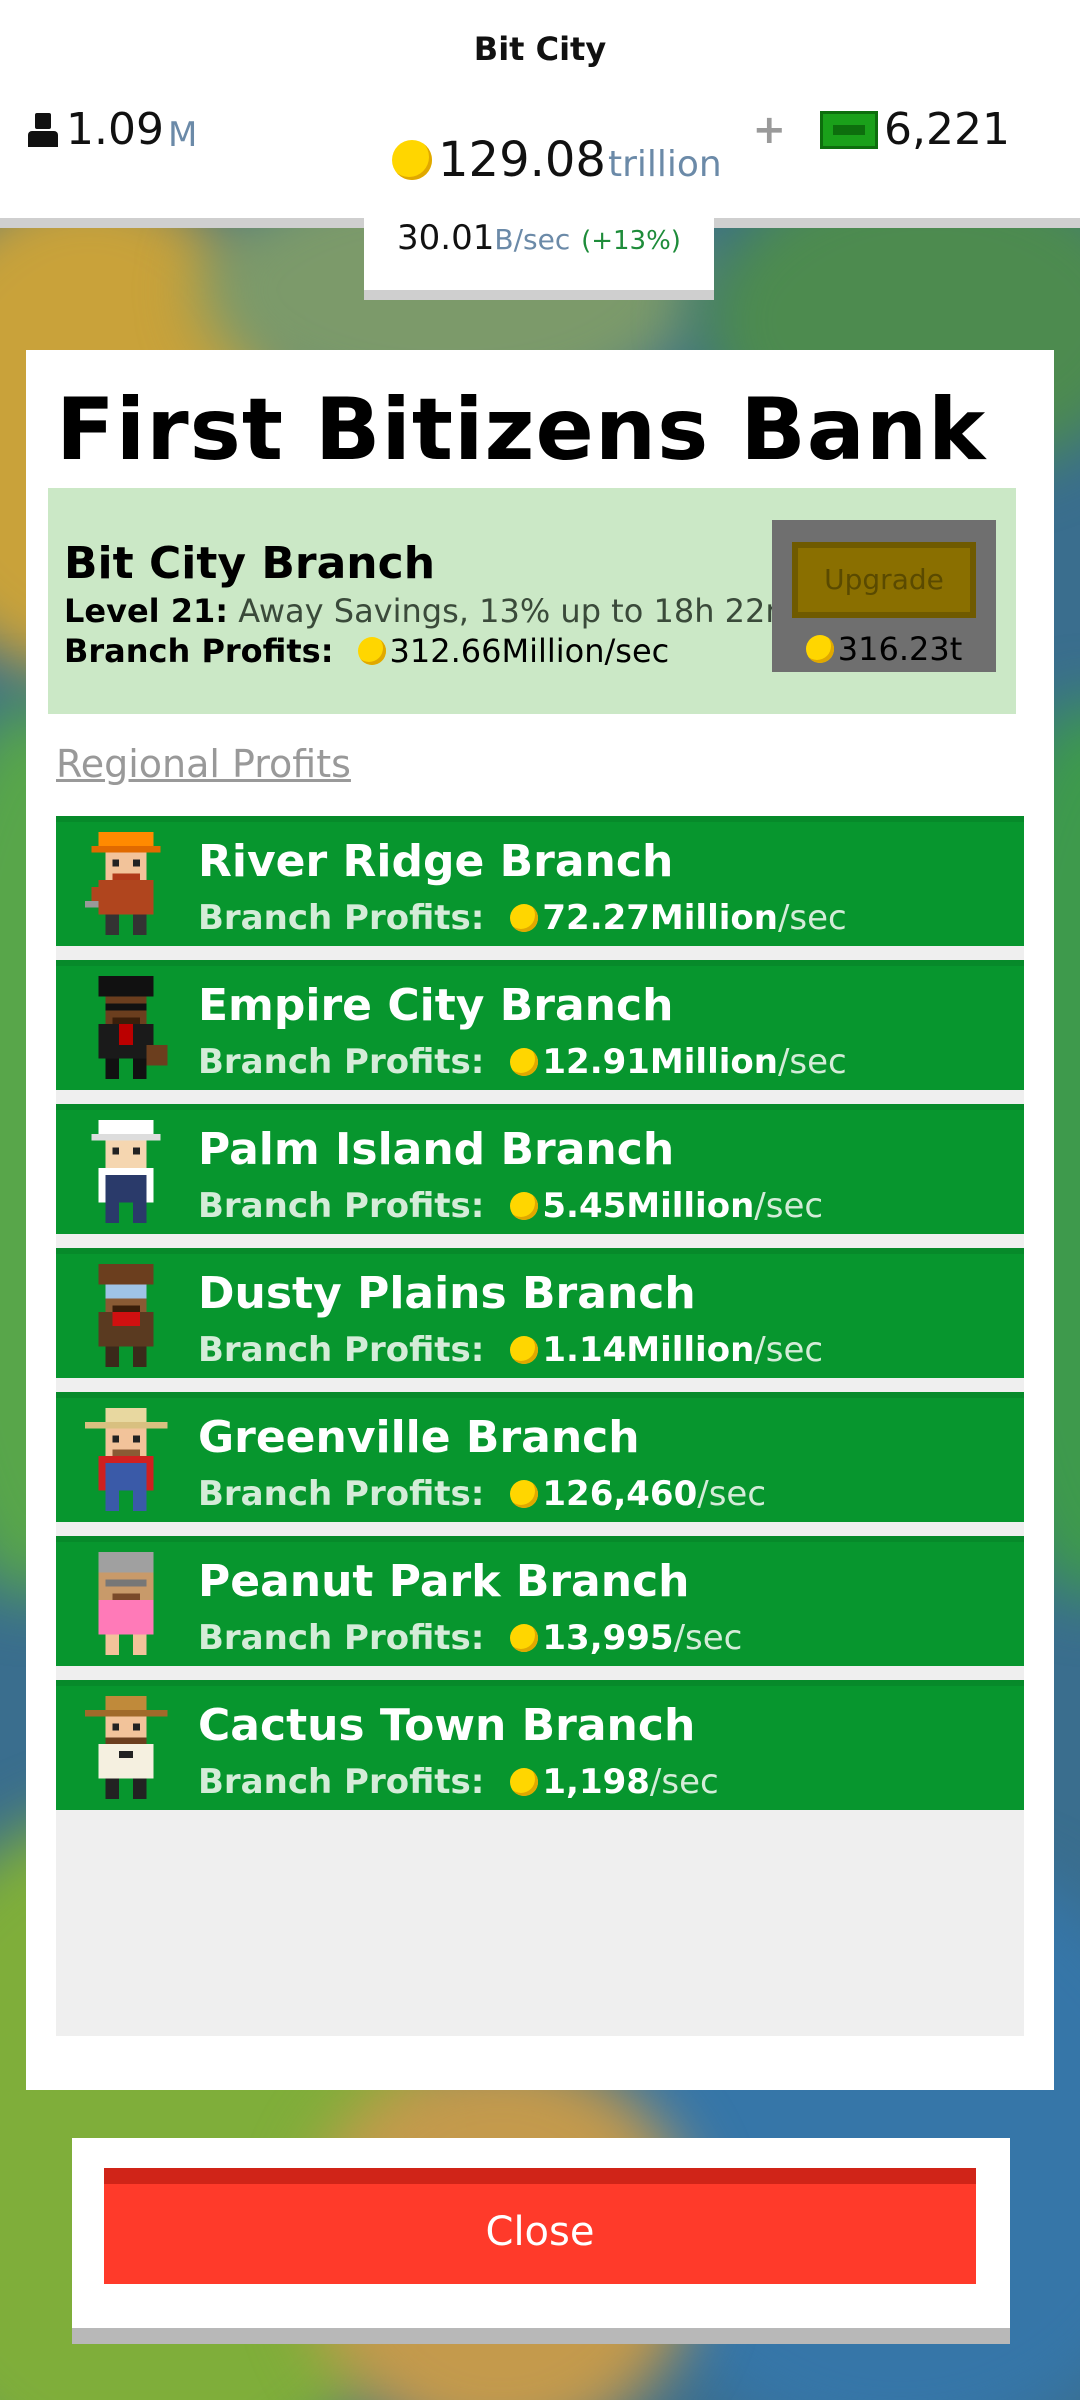 The height and width of the screenshot is (2400, 1080). I want to click on cash-value: 6,221, so click(947, 129).